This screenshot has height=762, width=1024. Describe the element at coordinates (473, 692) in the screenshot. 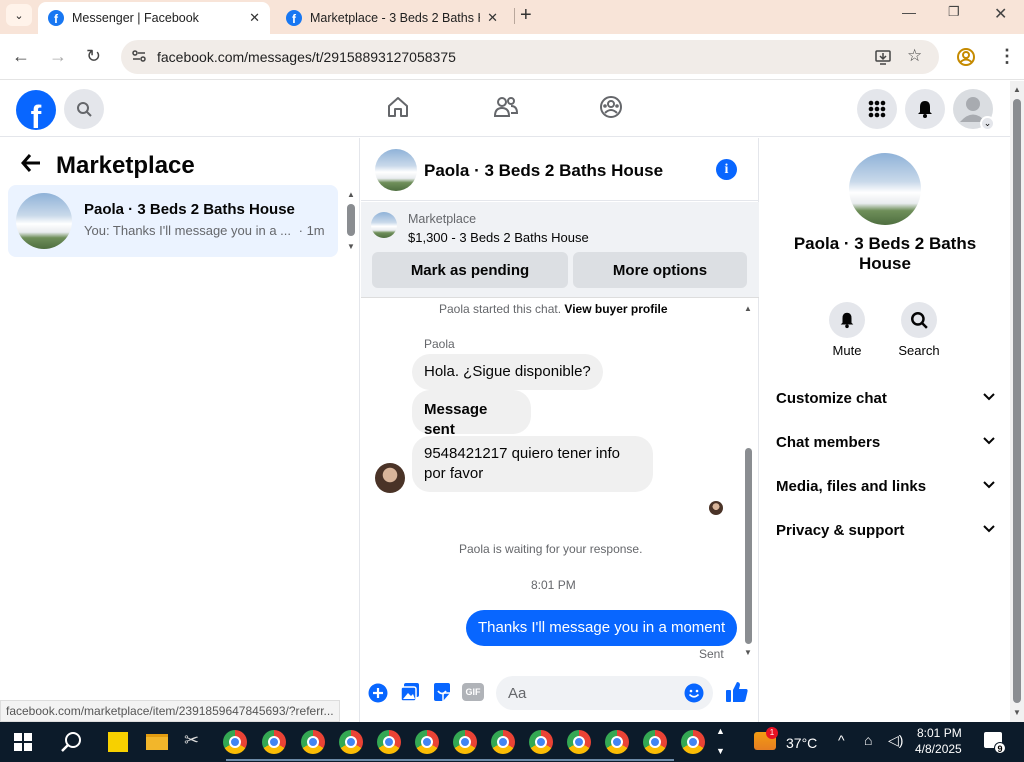

I see `gif-icon: GIF` at that location.